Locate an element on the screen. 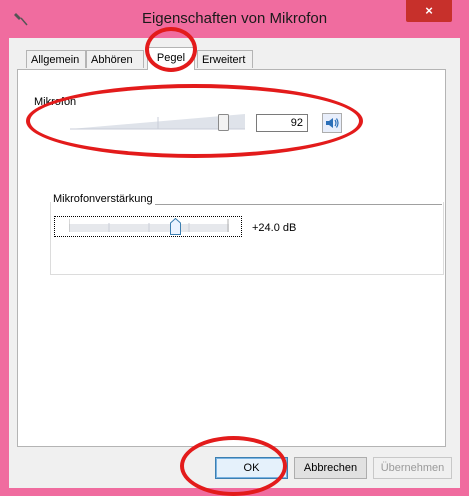 Image resolution: width=469 pixels, height=496 pixels. tab-label: Erweitert is located at coordinates (224, 60).